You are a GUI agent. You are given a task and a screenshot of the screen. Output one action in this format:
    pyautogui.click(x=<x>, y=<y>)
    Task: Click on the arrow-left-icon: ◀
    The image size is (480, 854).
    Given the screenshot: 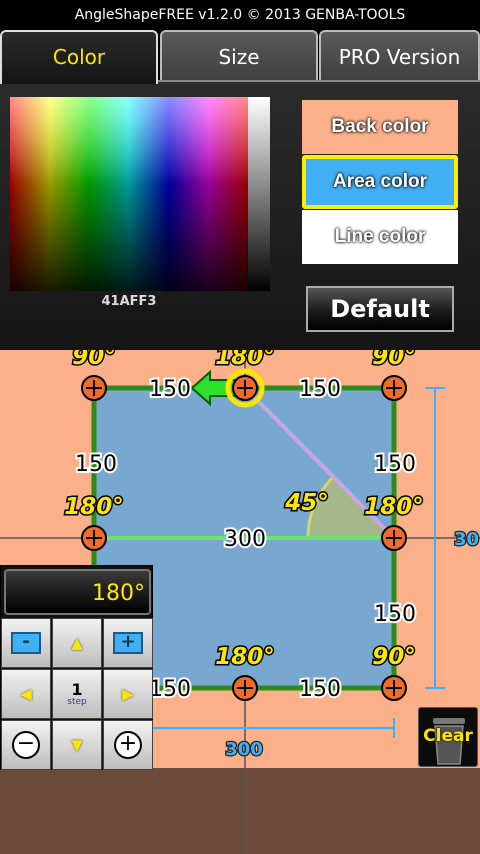 What is the action you would take?
    pyautogui.click(x=26, y=694)
    